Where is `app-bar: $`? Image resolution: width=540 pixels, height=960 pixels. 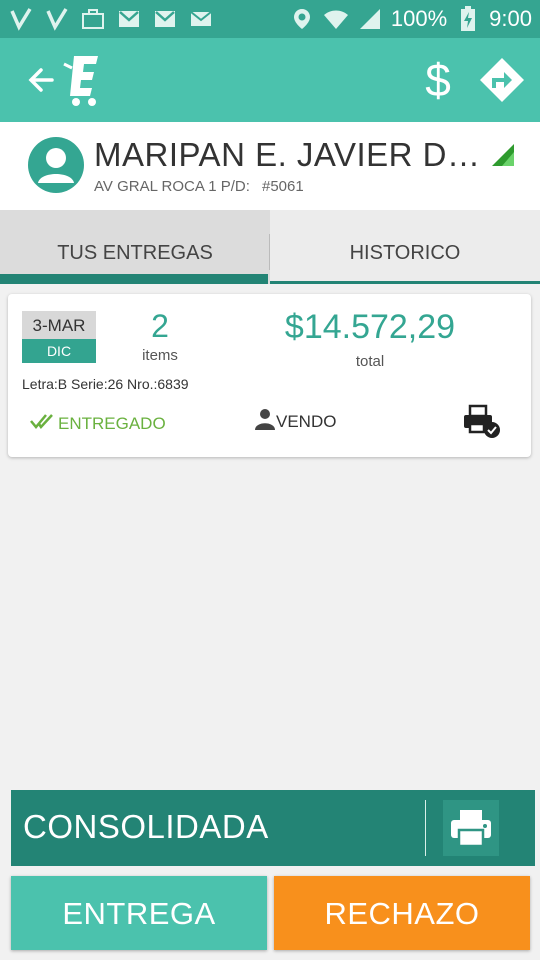 app-bar: $ is located at coordinates (270, 80).